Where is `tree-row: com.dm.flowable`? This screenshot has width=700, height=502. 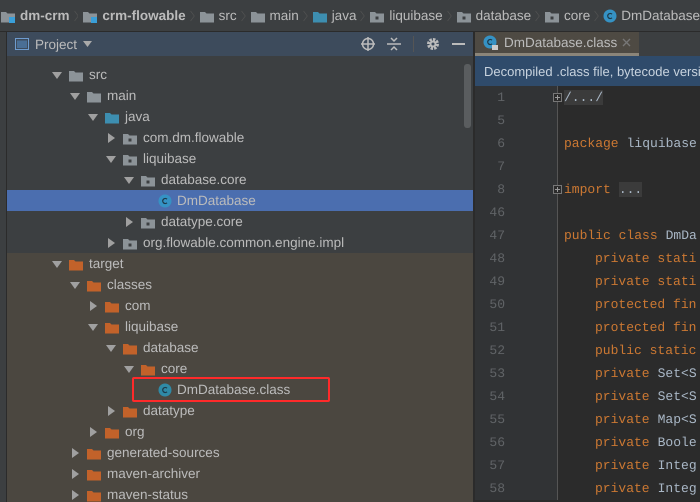 tree-row: com.dm.flowable is located at coordinates (240, 137).